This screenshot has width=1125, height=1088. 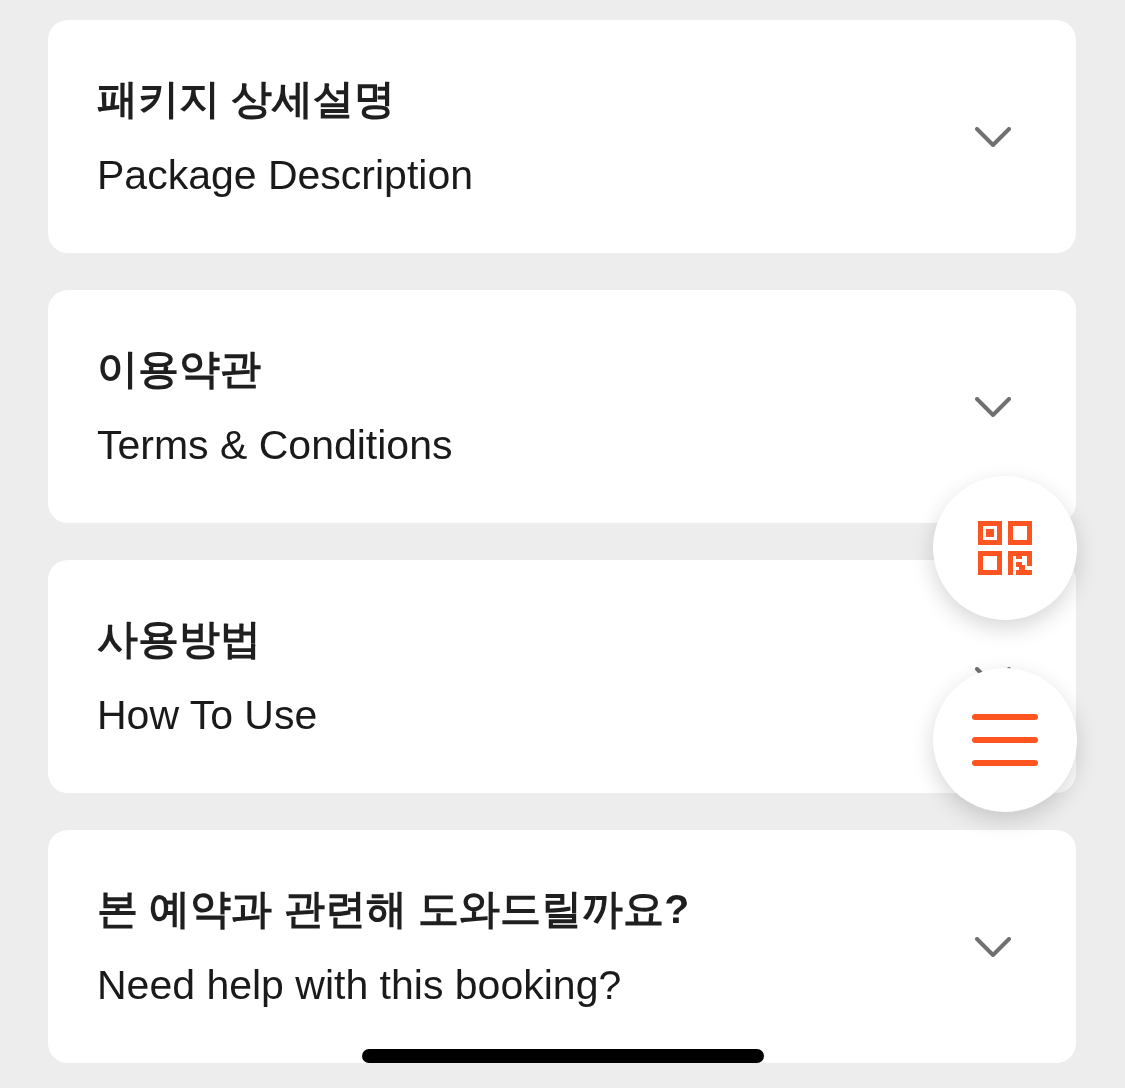 I want to click on section-title: 패키지 상세설명, so click(x=247, y=98).